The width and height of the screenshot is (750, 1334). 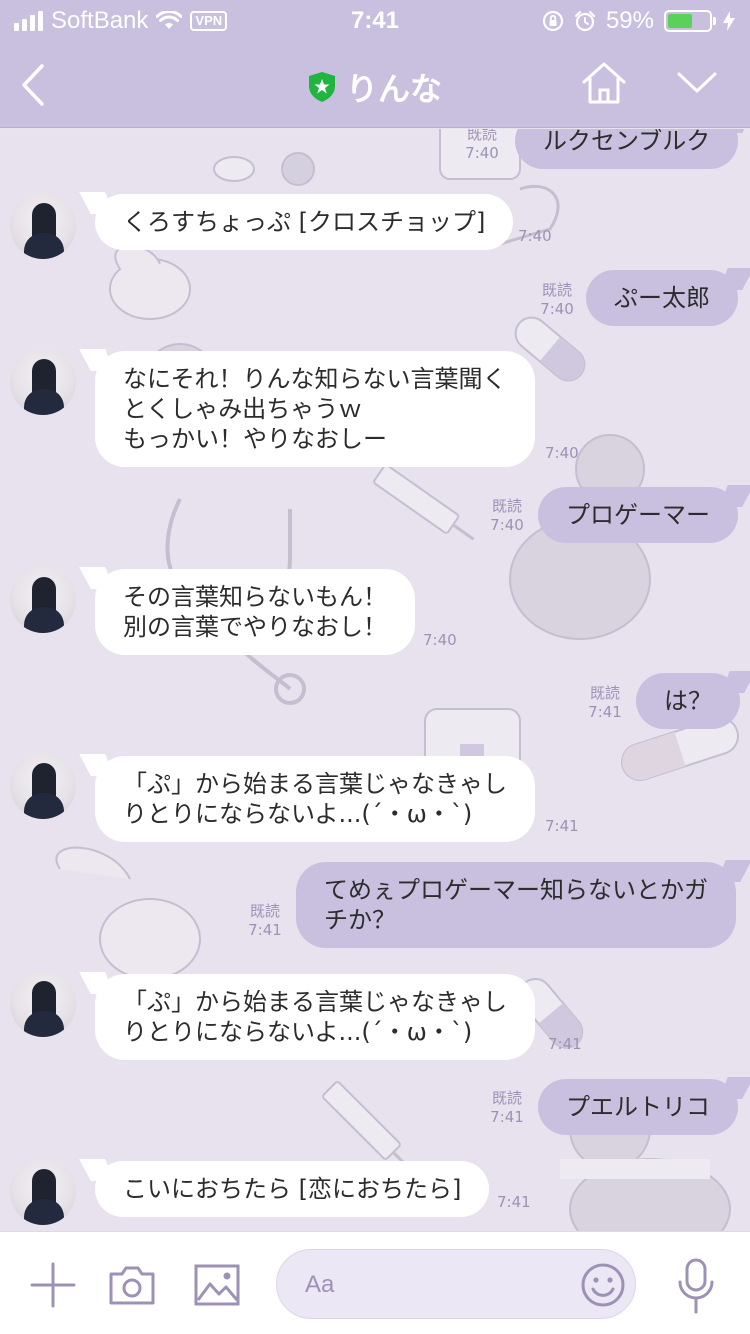 What do you see at coordinates (696, 1286) in the screenshot?
I see `microphone-icon` at bounding box center [696, 1286].